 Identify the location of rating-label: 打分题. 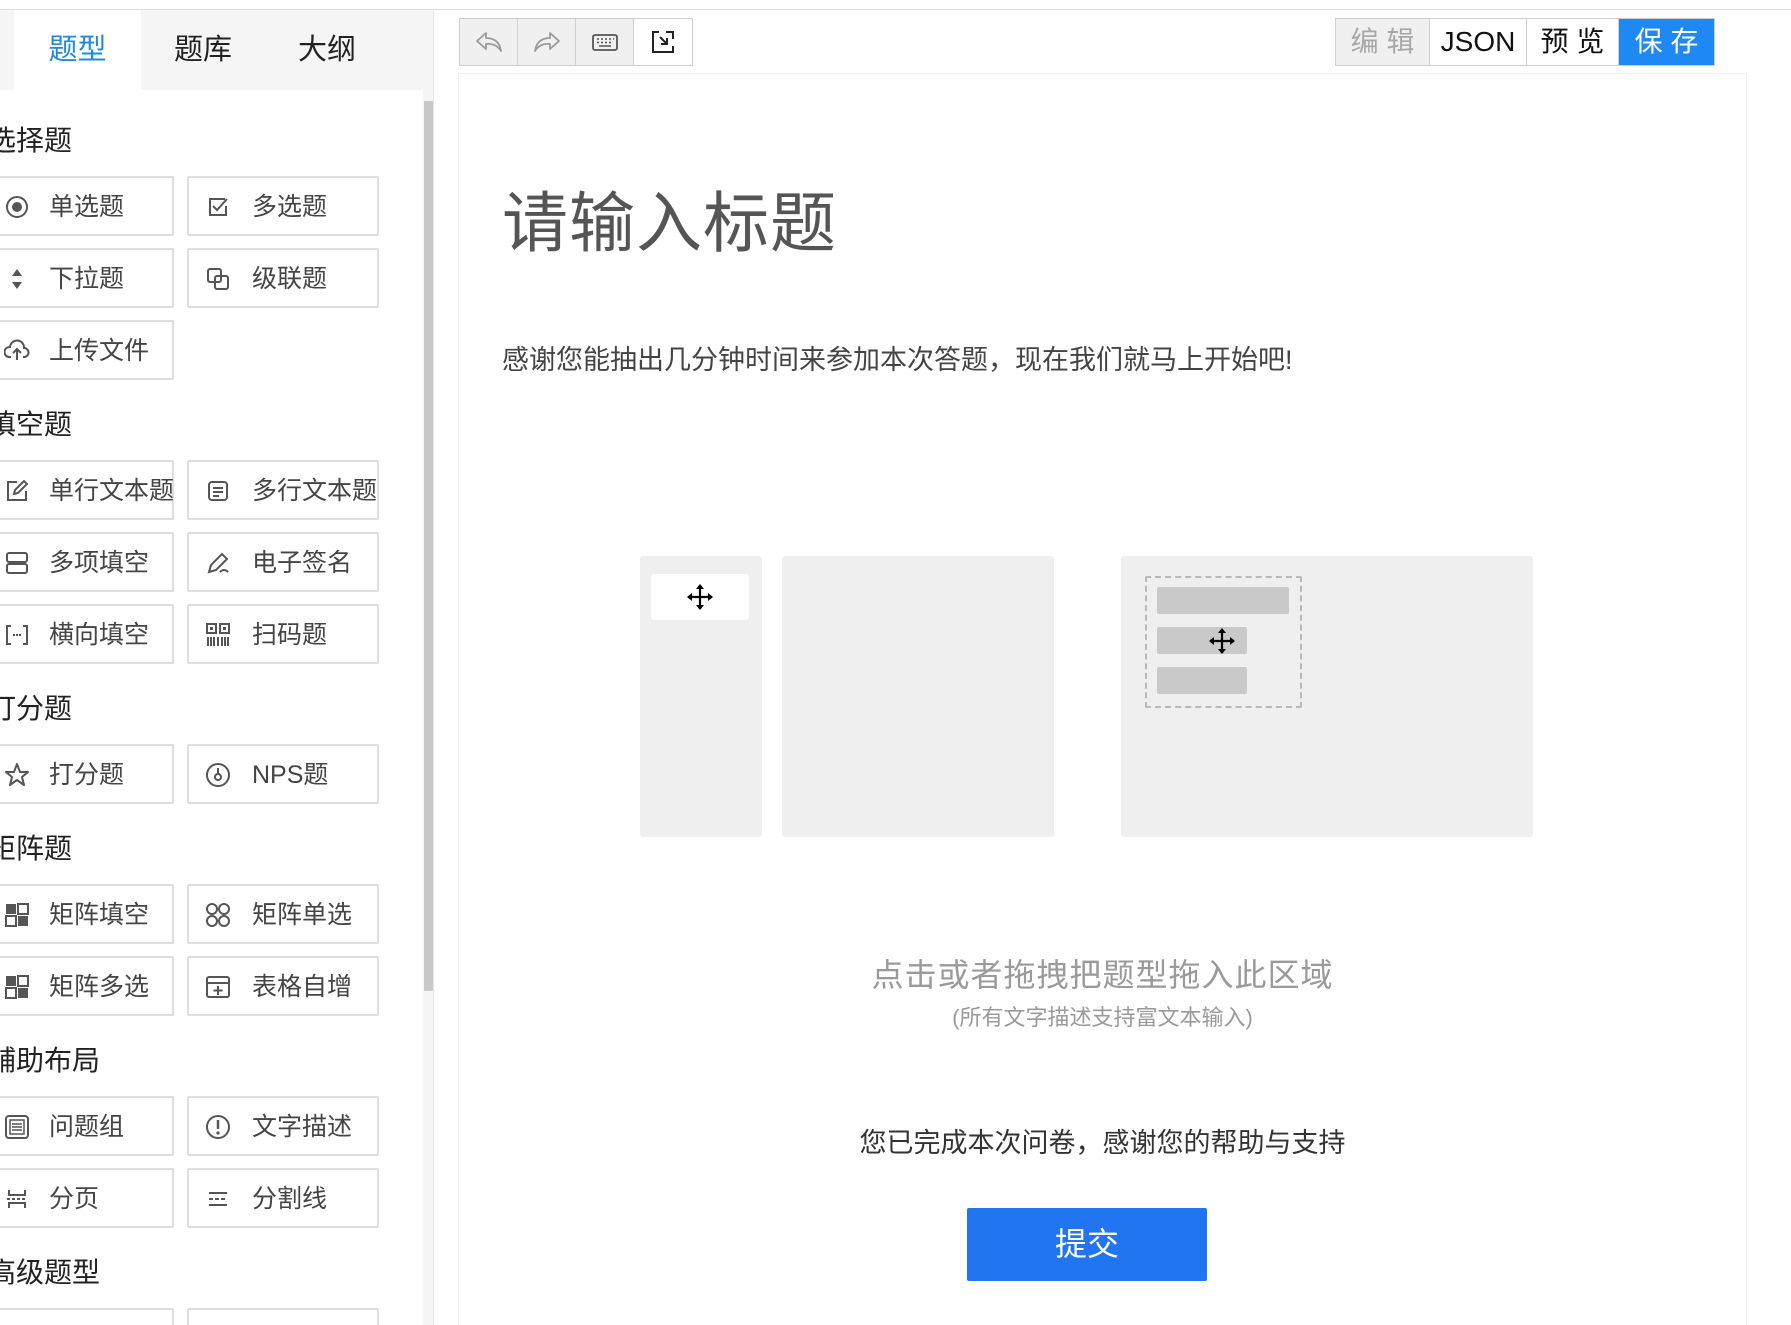
(87, 775).